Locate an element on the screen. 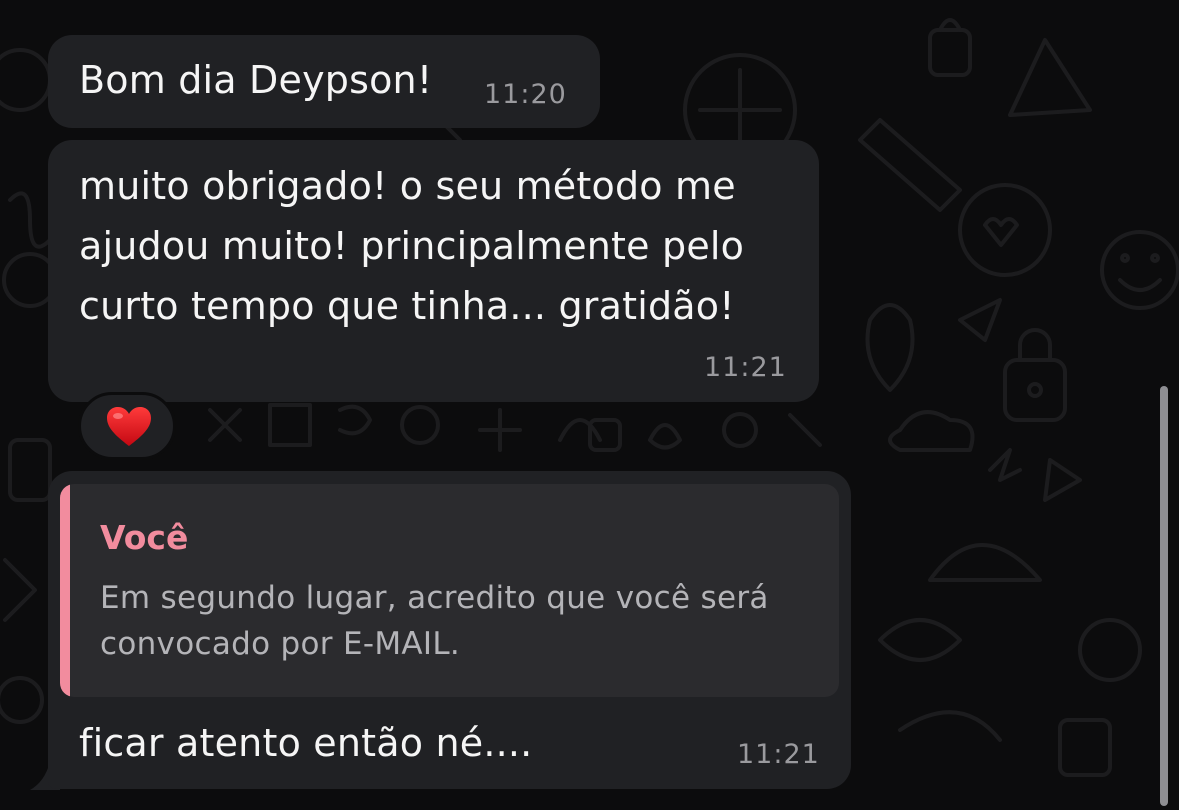  message-bubble-incoming: Bom dia Deypson! 11:20 is located at coordinates (324, 81).